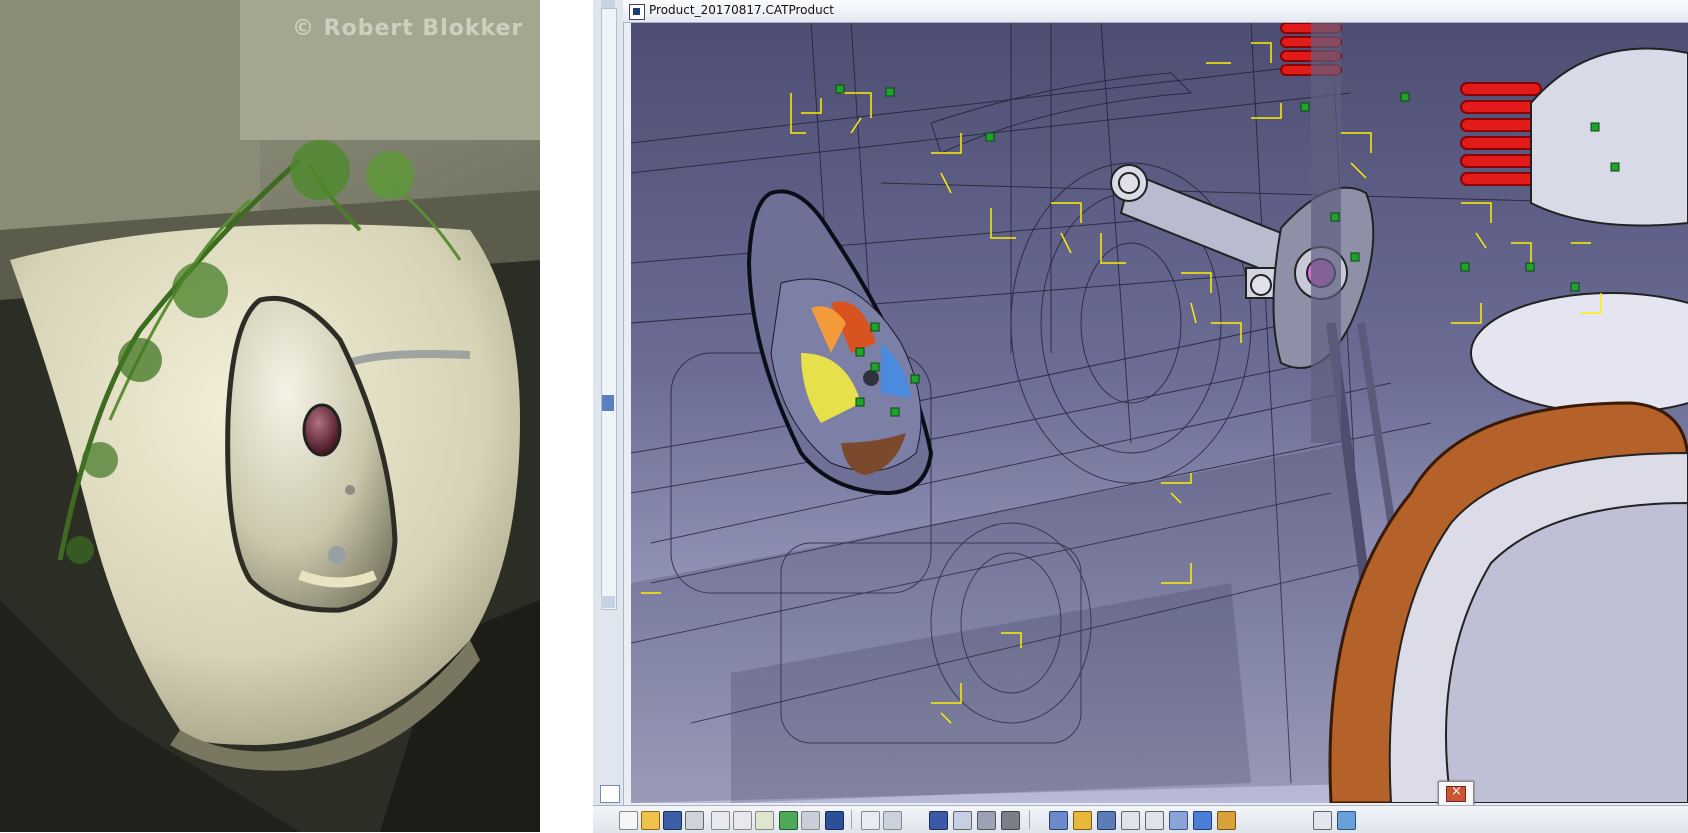 The height and width of the screenshot is (833, 1688). I want to click on scroll-thumb, so click(608, 403).